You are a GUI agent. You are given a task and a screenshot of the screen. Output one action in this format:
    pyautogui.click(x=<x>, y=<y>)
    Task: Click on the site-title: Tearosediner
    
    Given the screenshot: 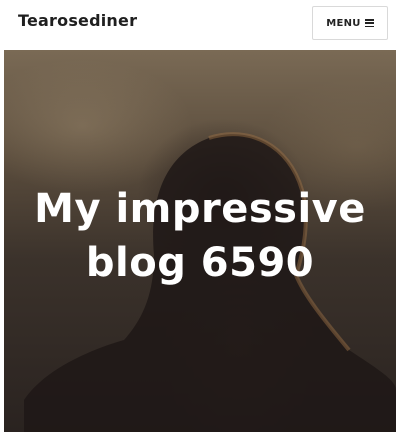 What is the action you would take?
    pyautogui.click(x=77, y=20)
    